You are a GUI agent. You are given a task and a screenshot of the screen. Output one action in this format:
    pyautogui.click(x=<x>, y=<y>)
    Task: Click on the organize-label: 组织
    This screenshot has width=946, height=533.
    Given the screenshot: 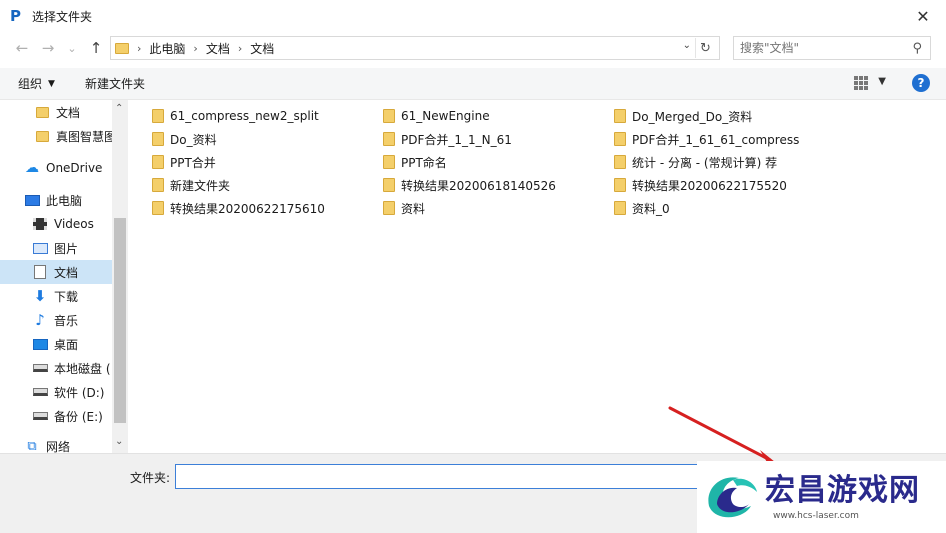 What is the action you would take?
    pyautogui.click(x=30, y=84)
    